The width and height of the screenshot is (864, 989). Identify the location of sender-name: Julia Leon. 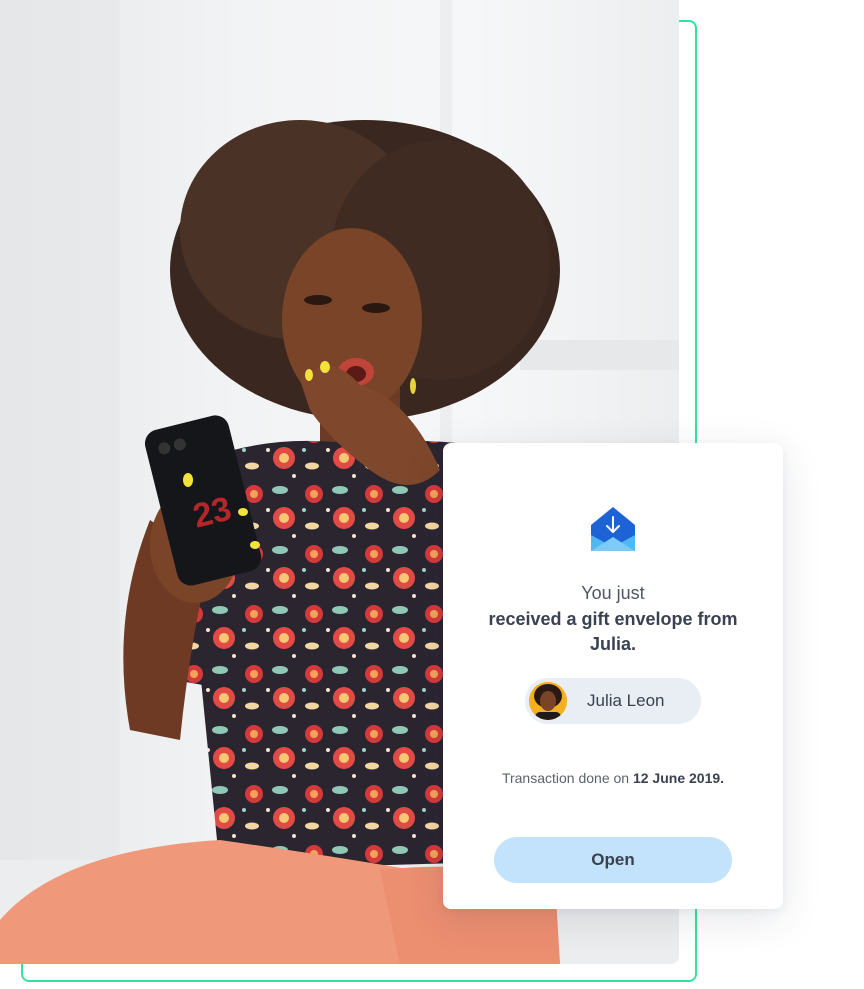
(626, 700).